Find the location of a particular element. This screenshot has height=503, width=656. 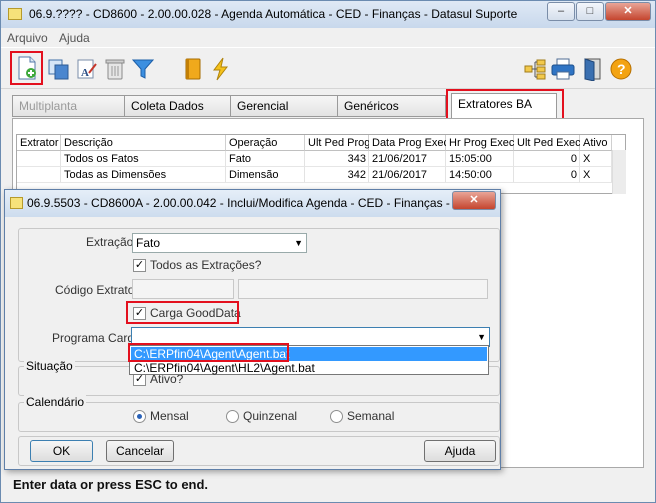

extracao-label: Extração: is located at coordinates (111, 242).